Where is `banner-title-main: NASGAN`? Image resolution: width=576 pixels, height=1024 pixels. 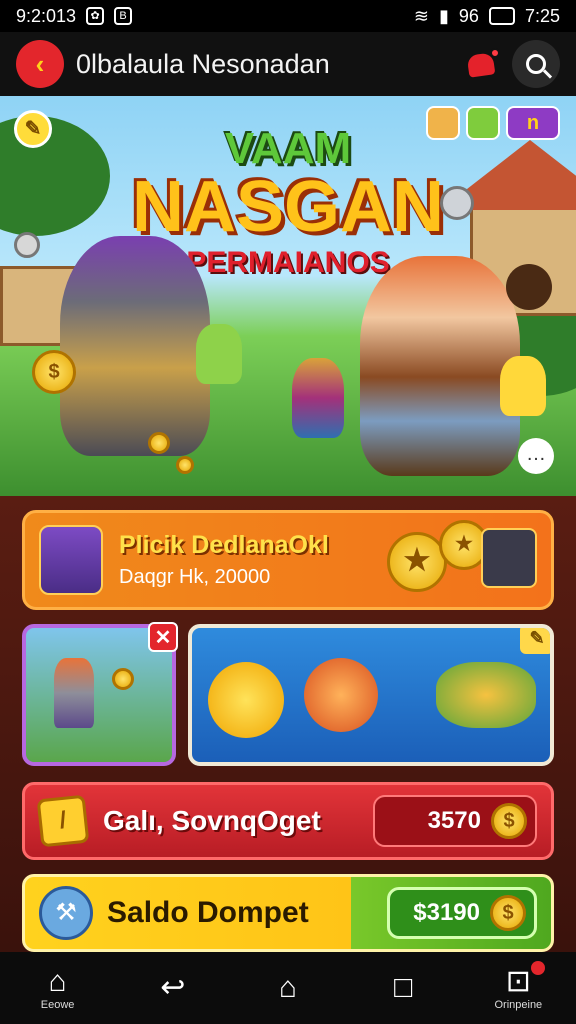
banner-title-main: NASGAN is located at coordinates (287, 207).